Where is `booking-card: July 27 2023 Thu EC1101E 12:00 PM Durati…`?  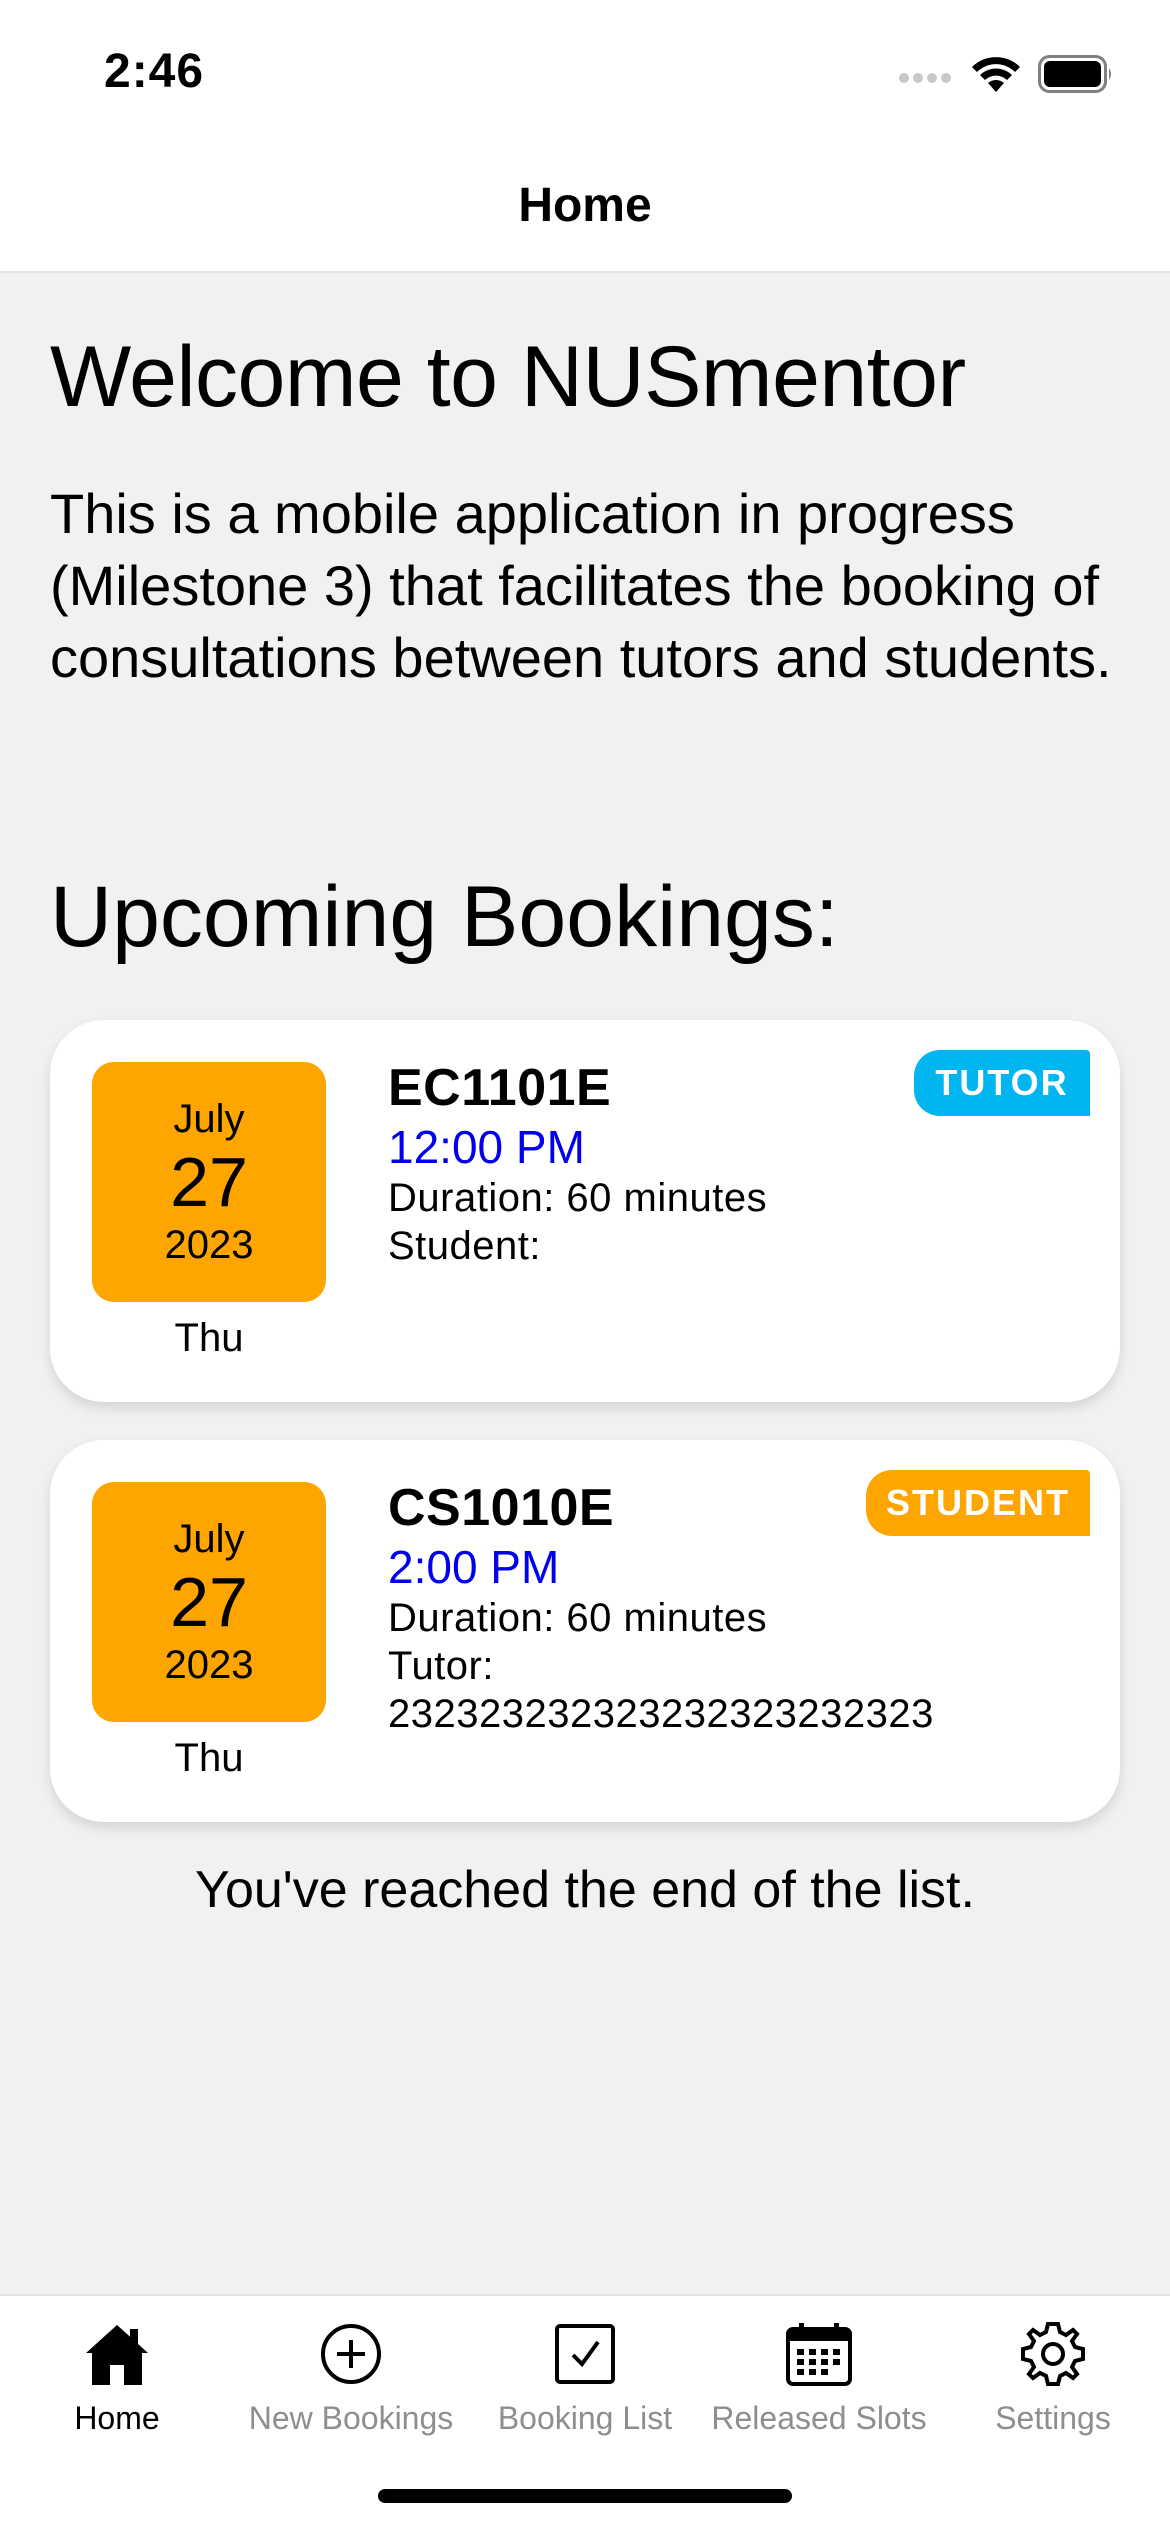
booking-card: July 27 2023 Thu EC1101E 12:00 PM Durati… is located at coordinates (585, 1211).